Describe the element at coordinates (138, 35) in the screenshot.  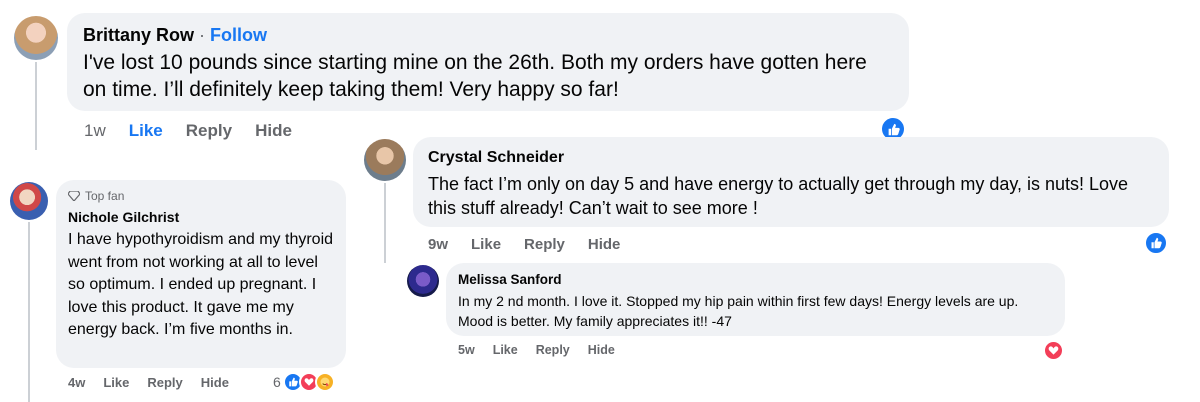
I see `commenter-name: Brittany Row` at that location.